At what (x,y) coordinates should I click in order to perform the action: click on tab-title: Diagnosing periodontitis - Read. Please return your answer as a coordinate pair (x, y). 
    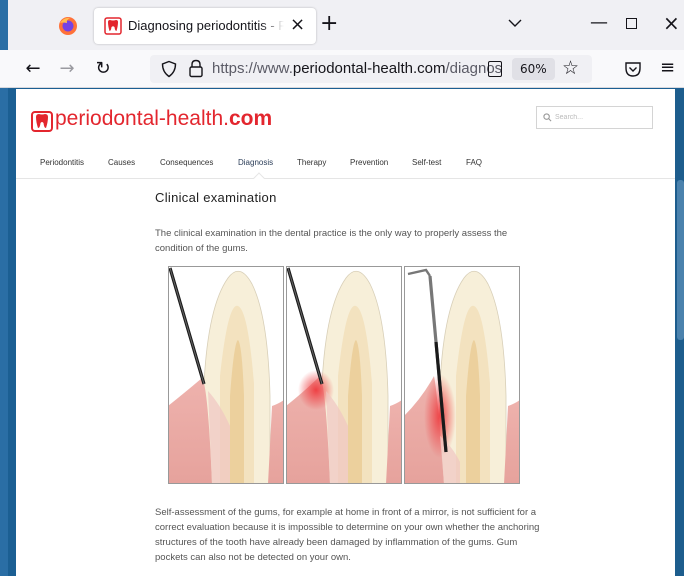
    Looking at the image, I should click on (206, 25).